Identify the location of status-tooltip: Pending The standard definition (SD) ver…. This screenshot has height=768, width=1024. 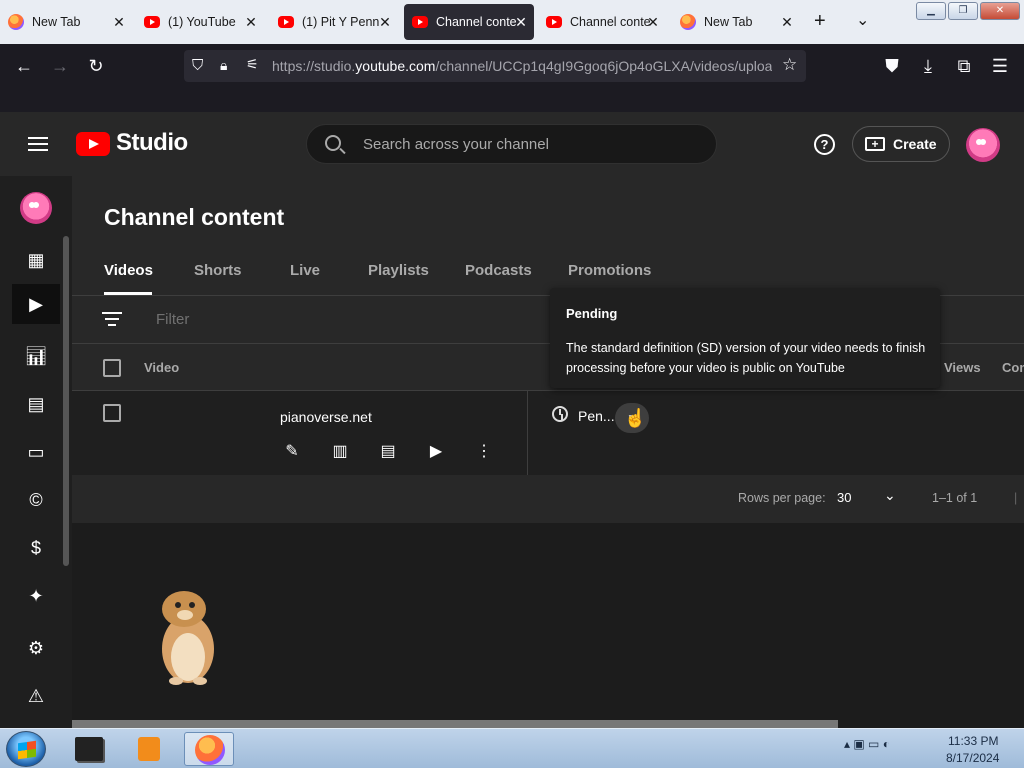
(745, 338).